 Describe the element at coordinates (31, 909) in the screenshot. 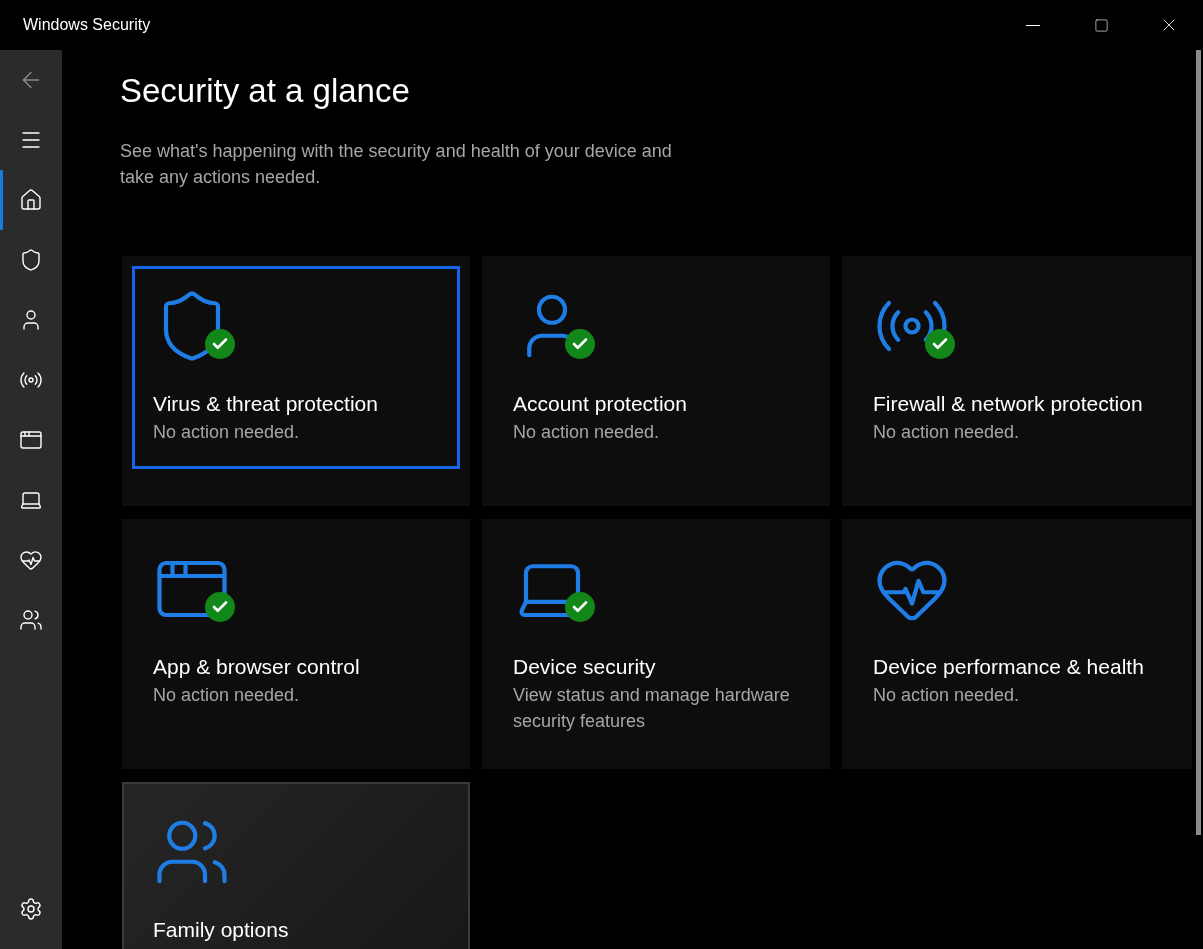

I see `settings-icon` at that location.